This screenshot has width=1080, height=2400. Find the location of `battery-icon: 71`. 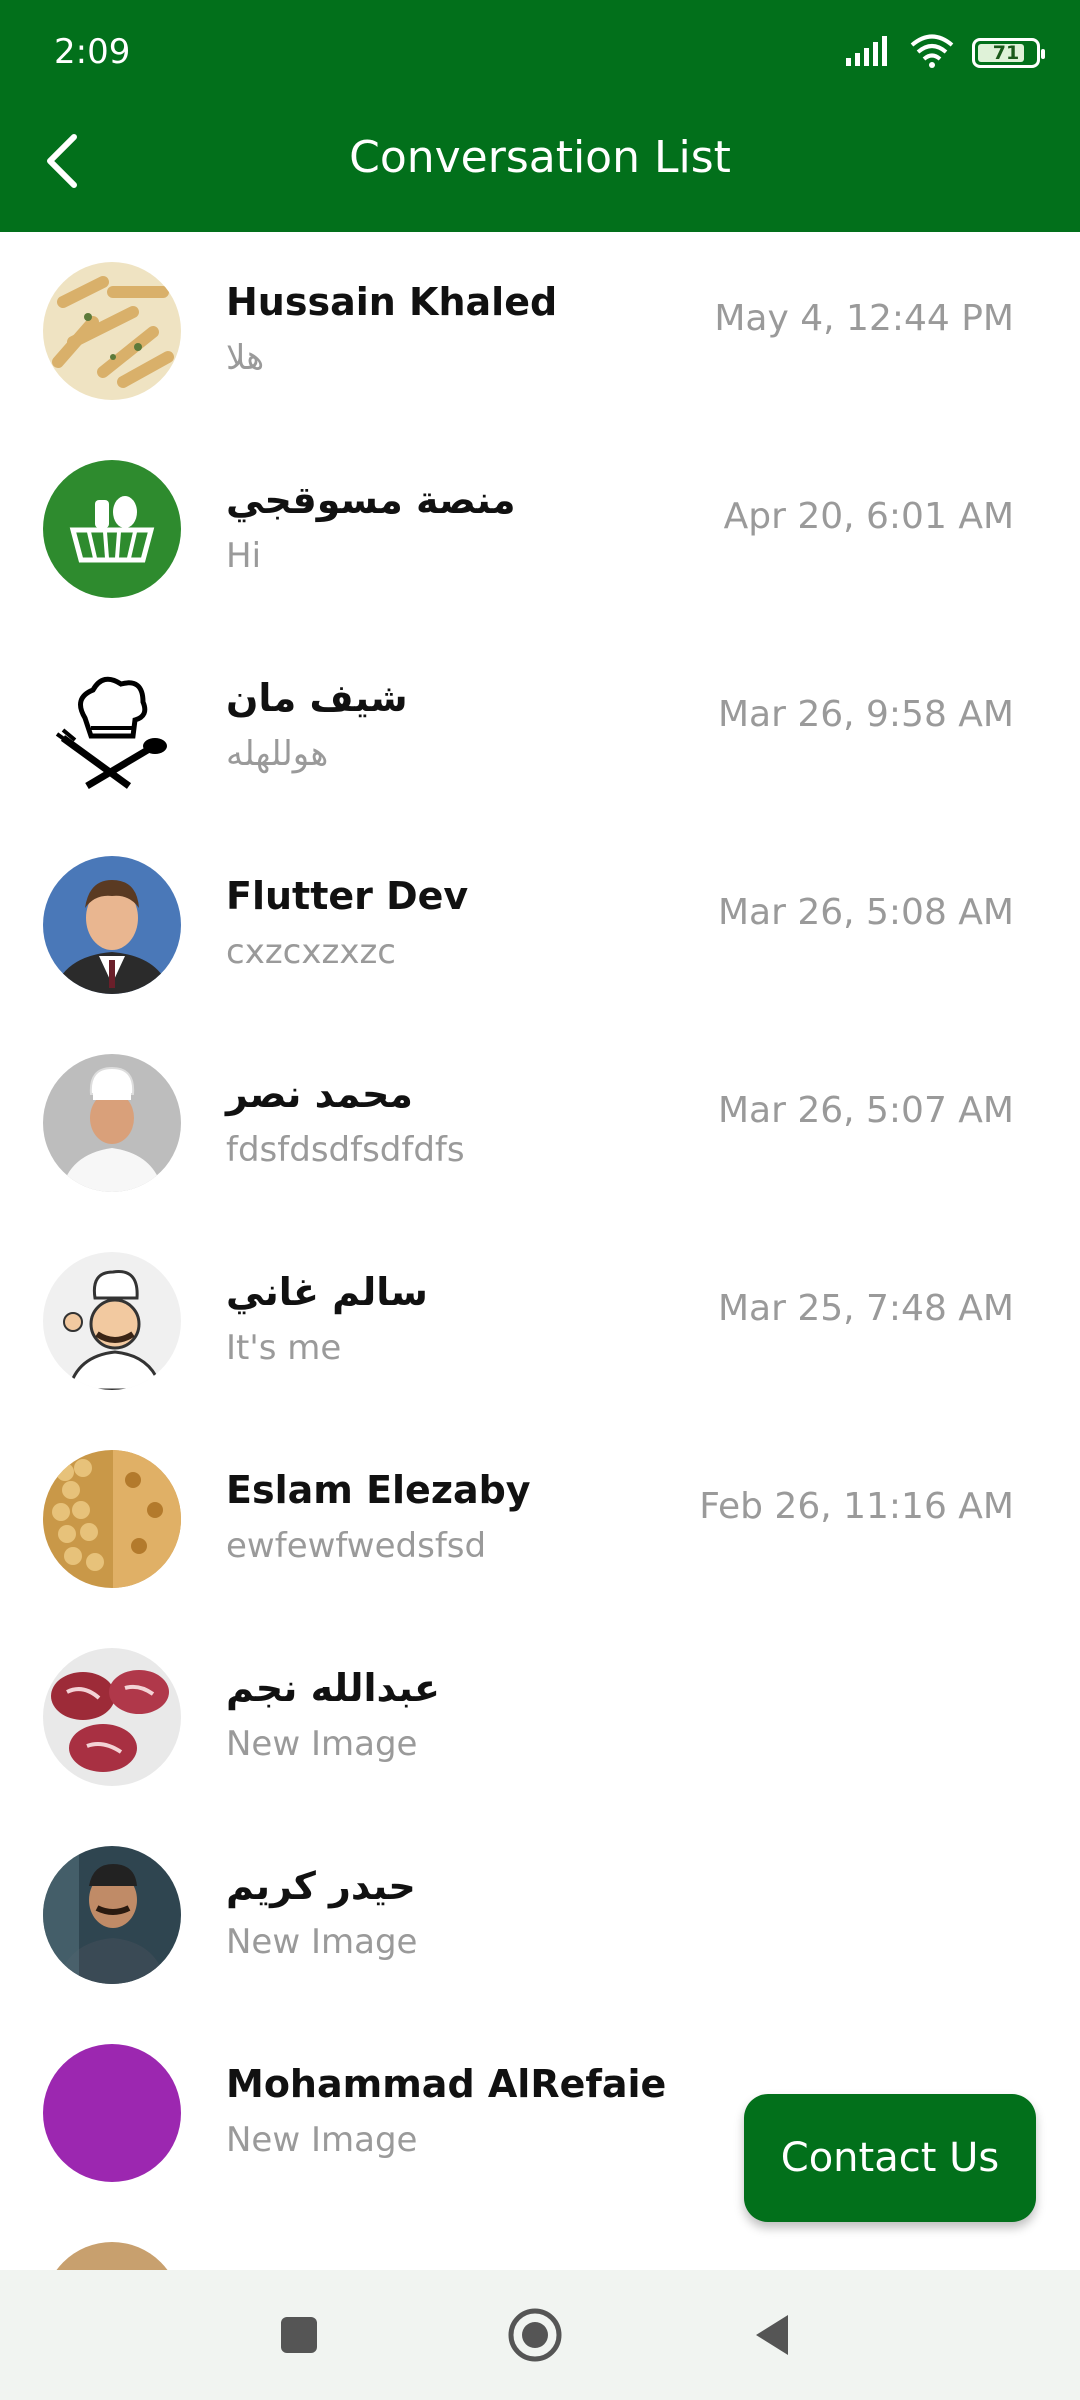

battery-icon: 71 is located at coordinates (1008, 53).